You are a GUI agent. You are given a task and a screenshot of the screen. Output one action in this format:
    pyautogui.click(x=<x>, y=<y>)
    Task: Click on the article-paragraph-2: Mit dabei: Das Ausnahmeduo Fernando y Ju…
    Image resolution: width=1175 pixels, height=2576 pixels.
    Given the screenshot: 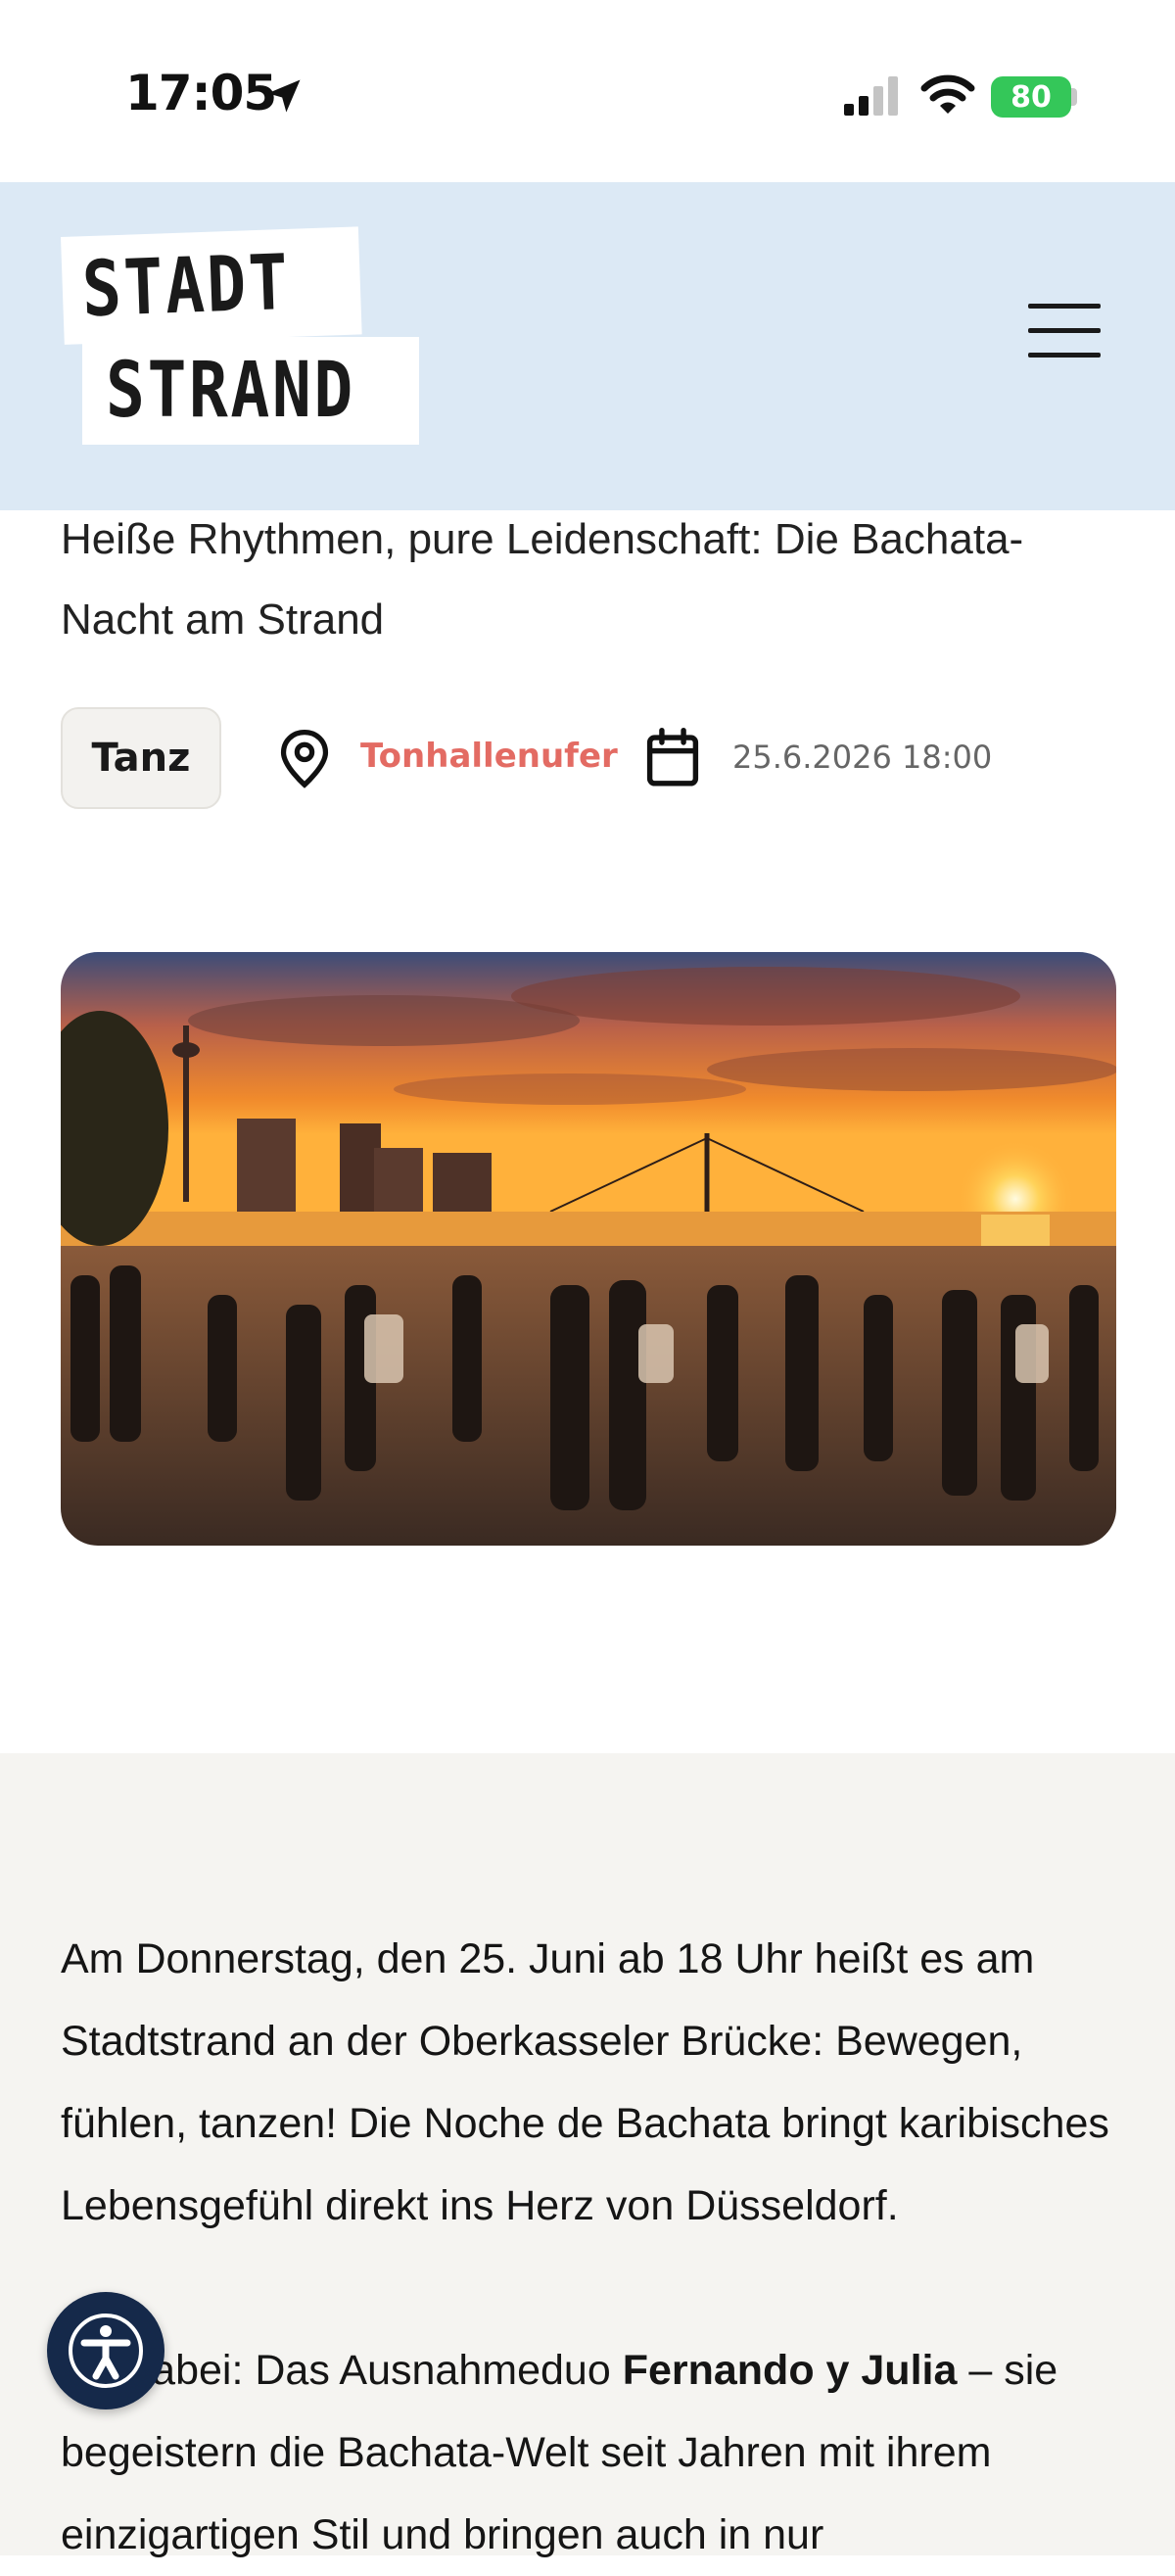 What is the action you would take?
    pyautogui.click(x=589, y=2453)
    